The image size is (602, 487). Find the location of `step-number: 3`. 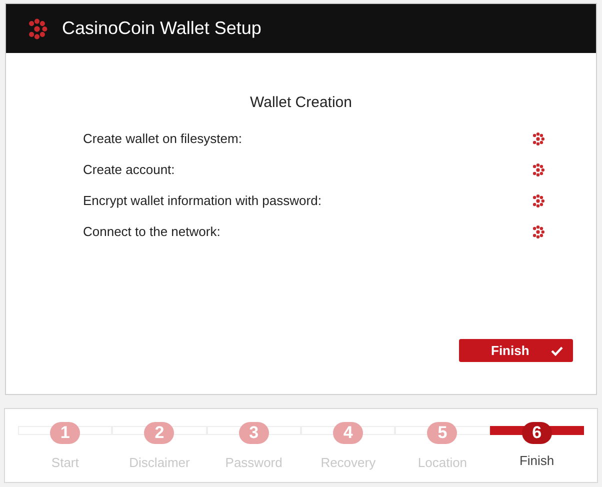

step-number: 3 is located at coordinates (253, 433).